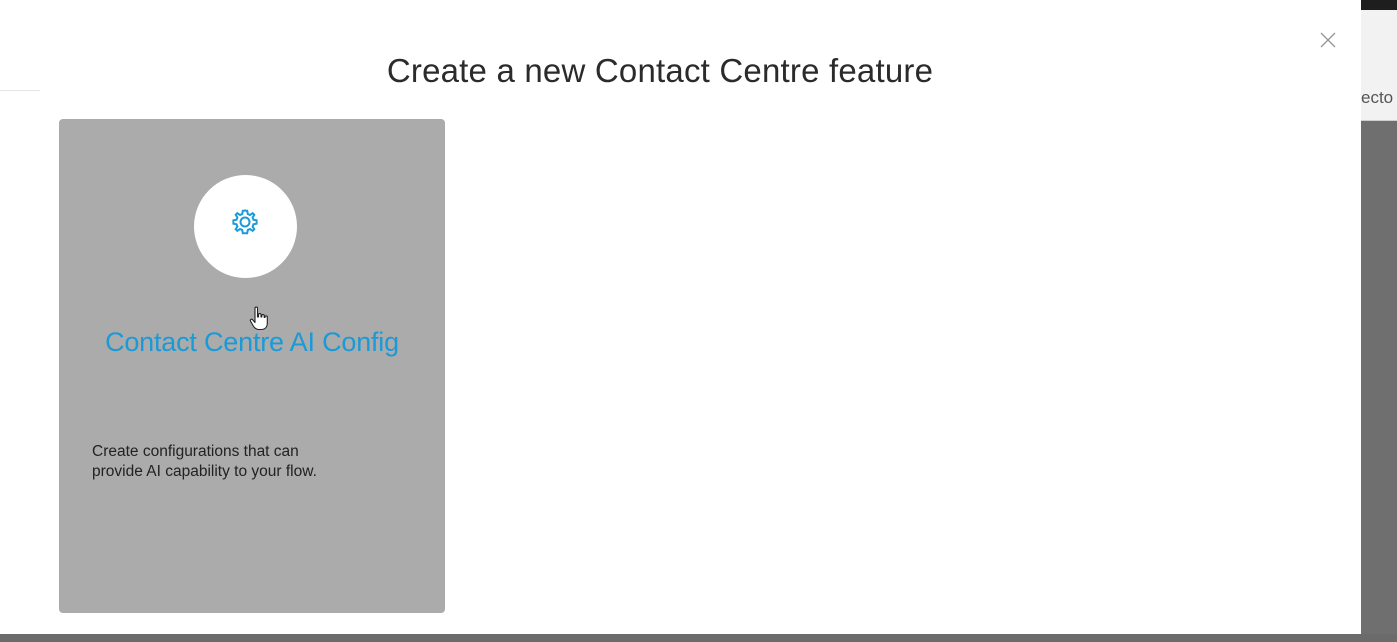 The height and width of the screenshot is (642, 1397). I want to click on close-icon, so click(1328, 40).